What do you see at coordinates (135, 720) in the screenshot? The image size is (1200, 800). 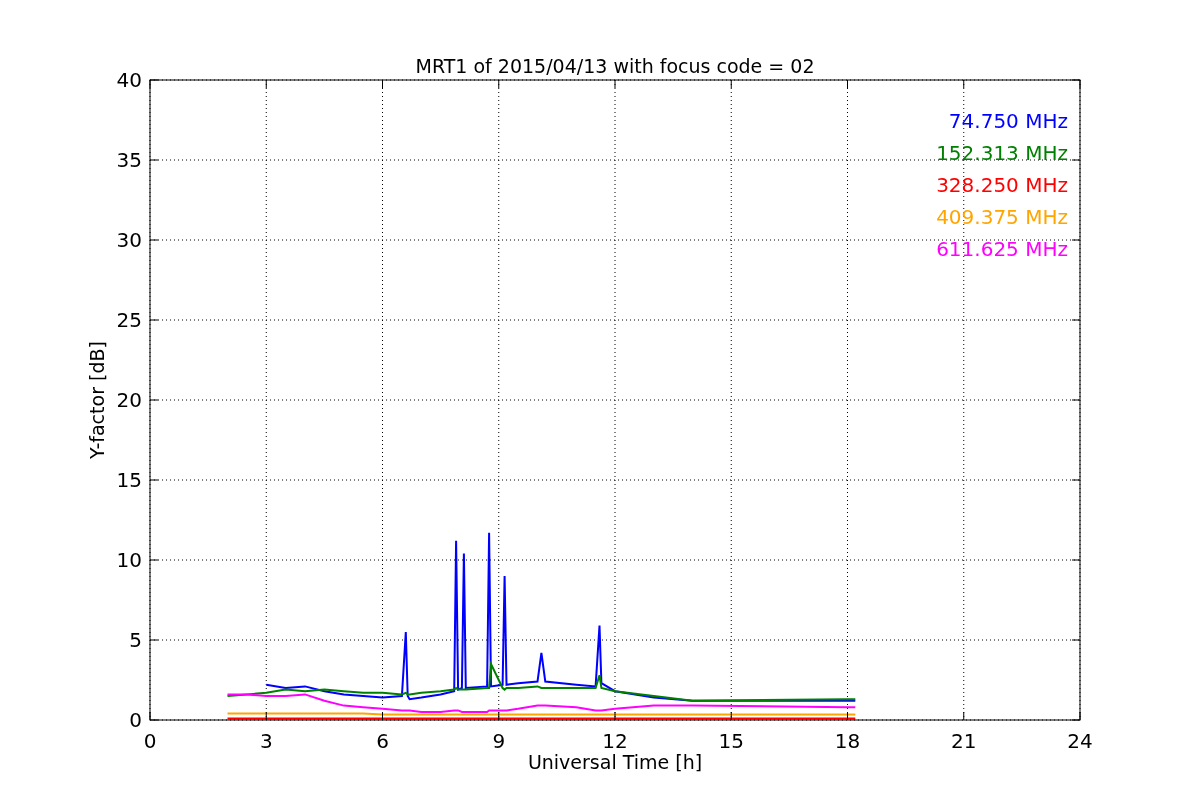 I see `y-tick-label: 0` at bounding box center [135, 720].